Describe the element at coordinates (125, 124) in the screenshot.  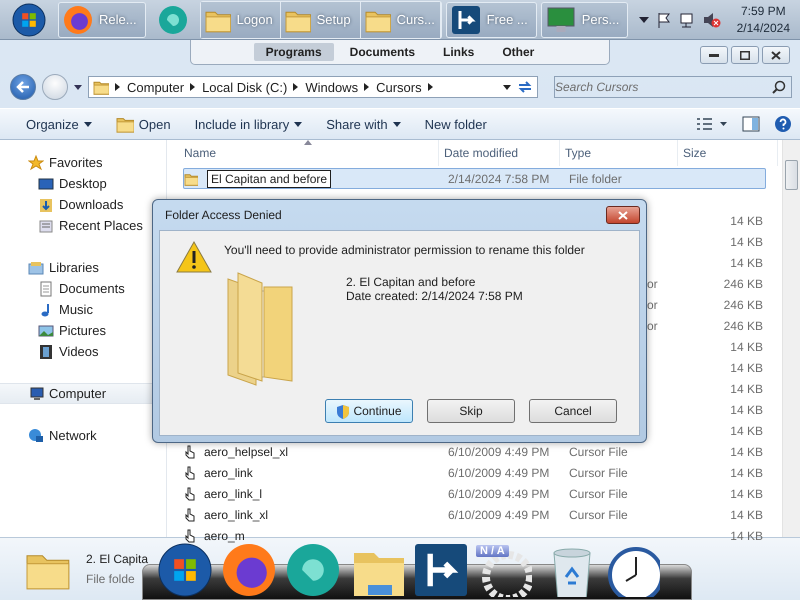
I see `folder-icon` at that location.